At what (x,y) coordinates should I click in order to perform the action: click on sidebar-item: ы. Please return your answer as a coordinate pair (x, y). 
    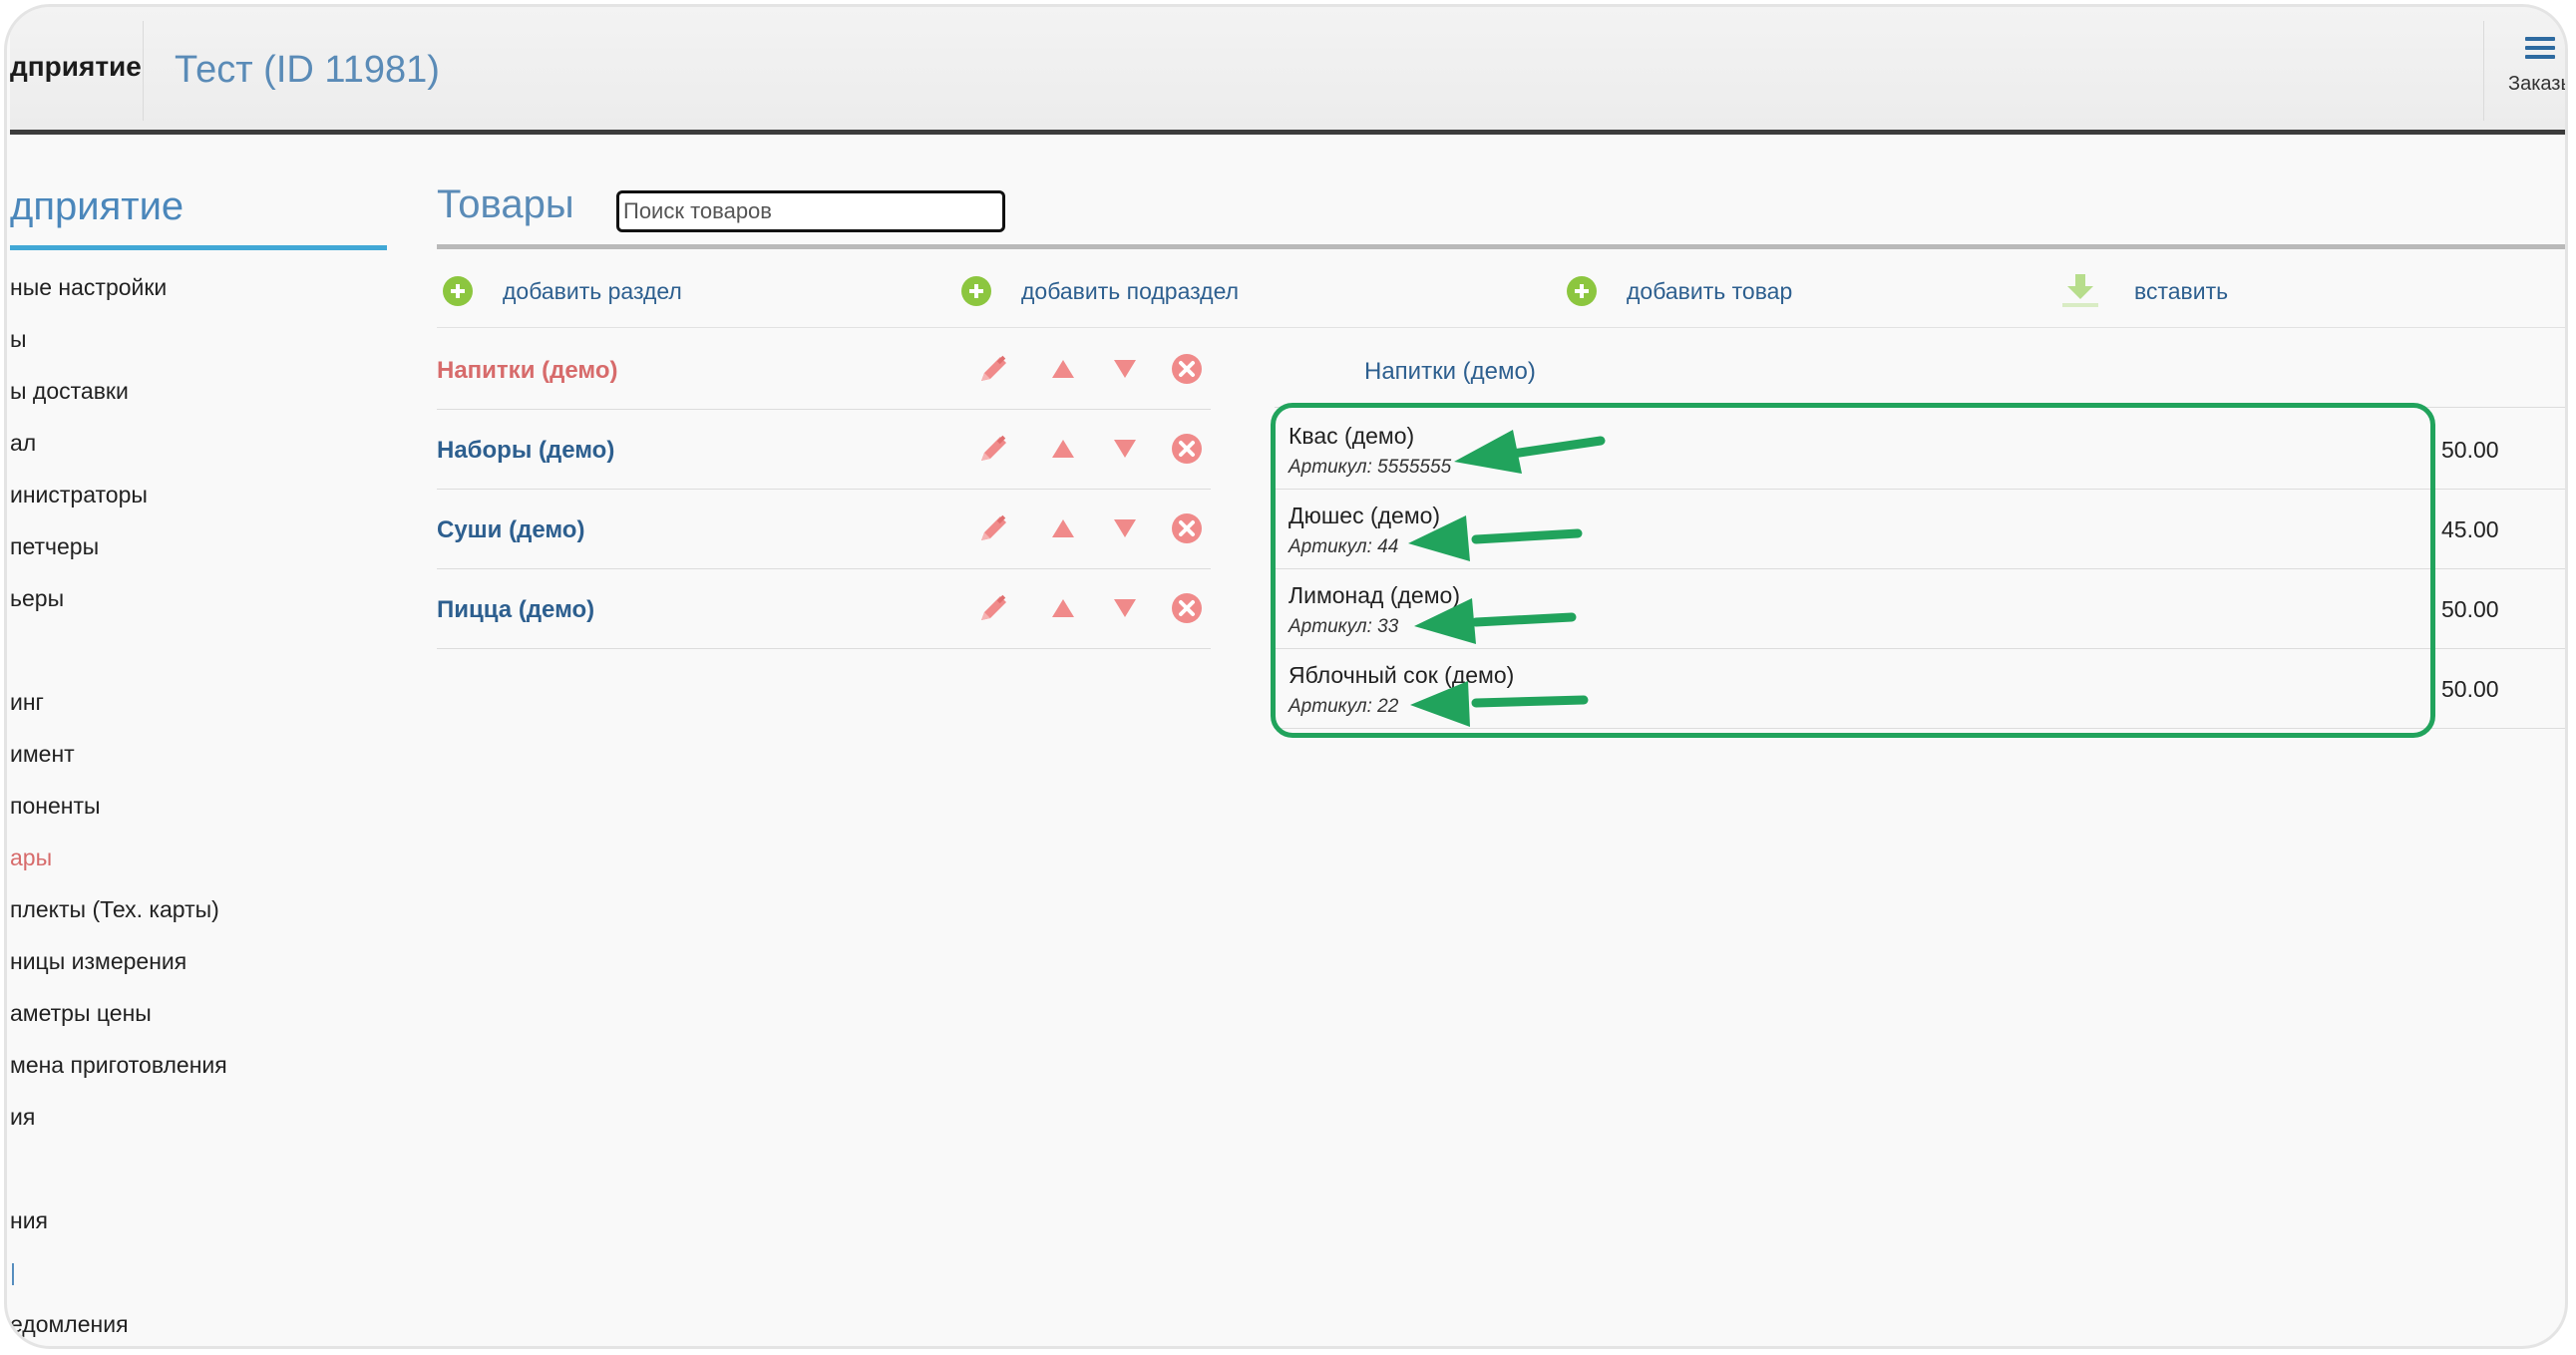
    Looking at the image, I should click on (19, 339).